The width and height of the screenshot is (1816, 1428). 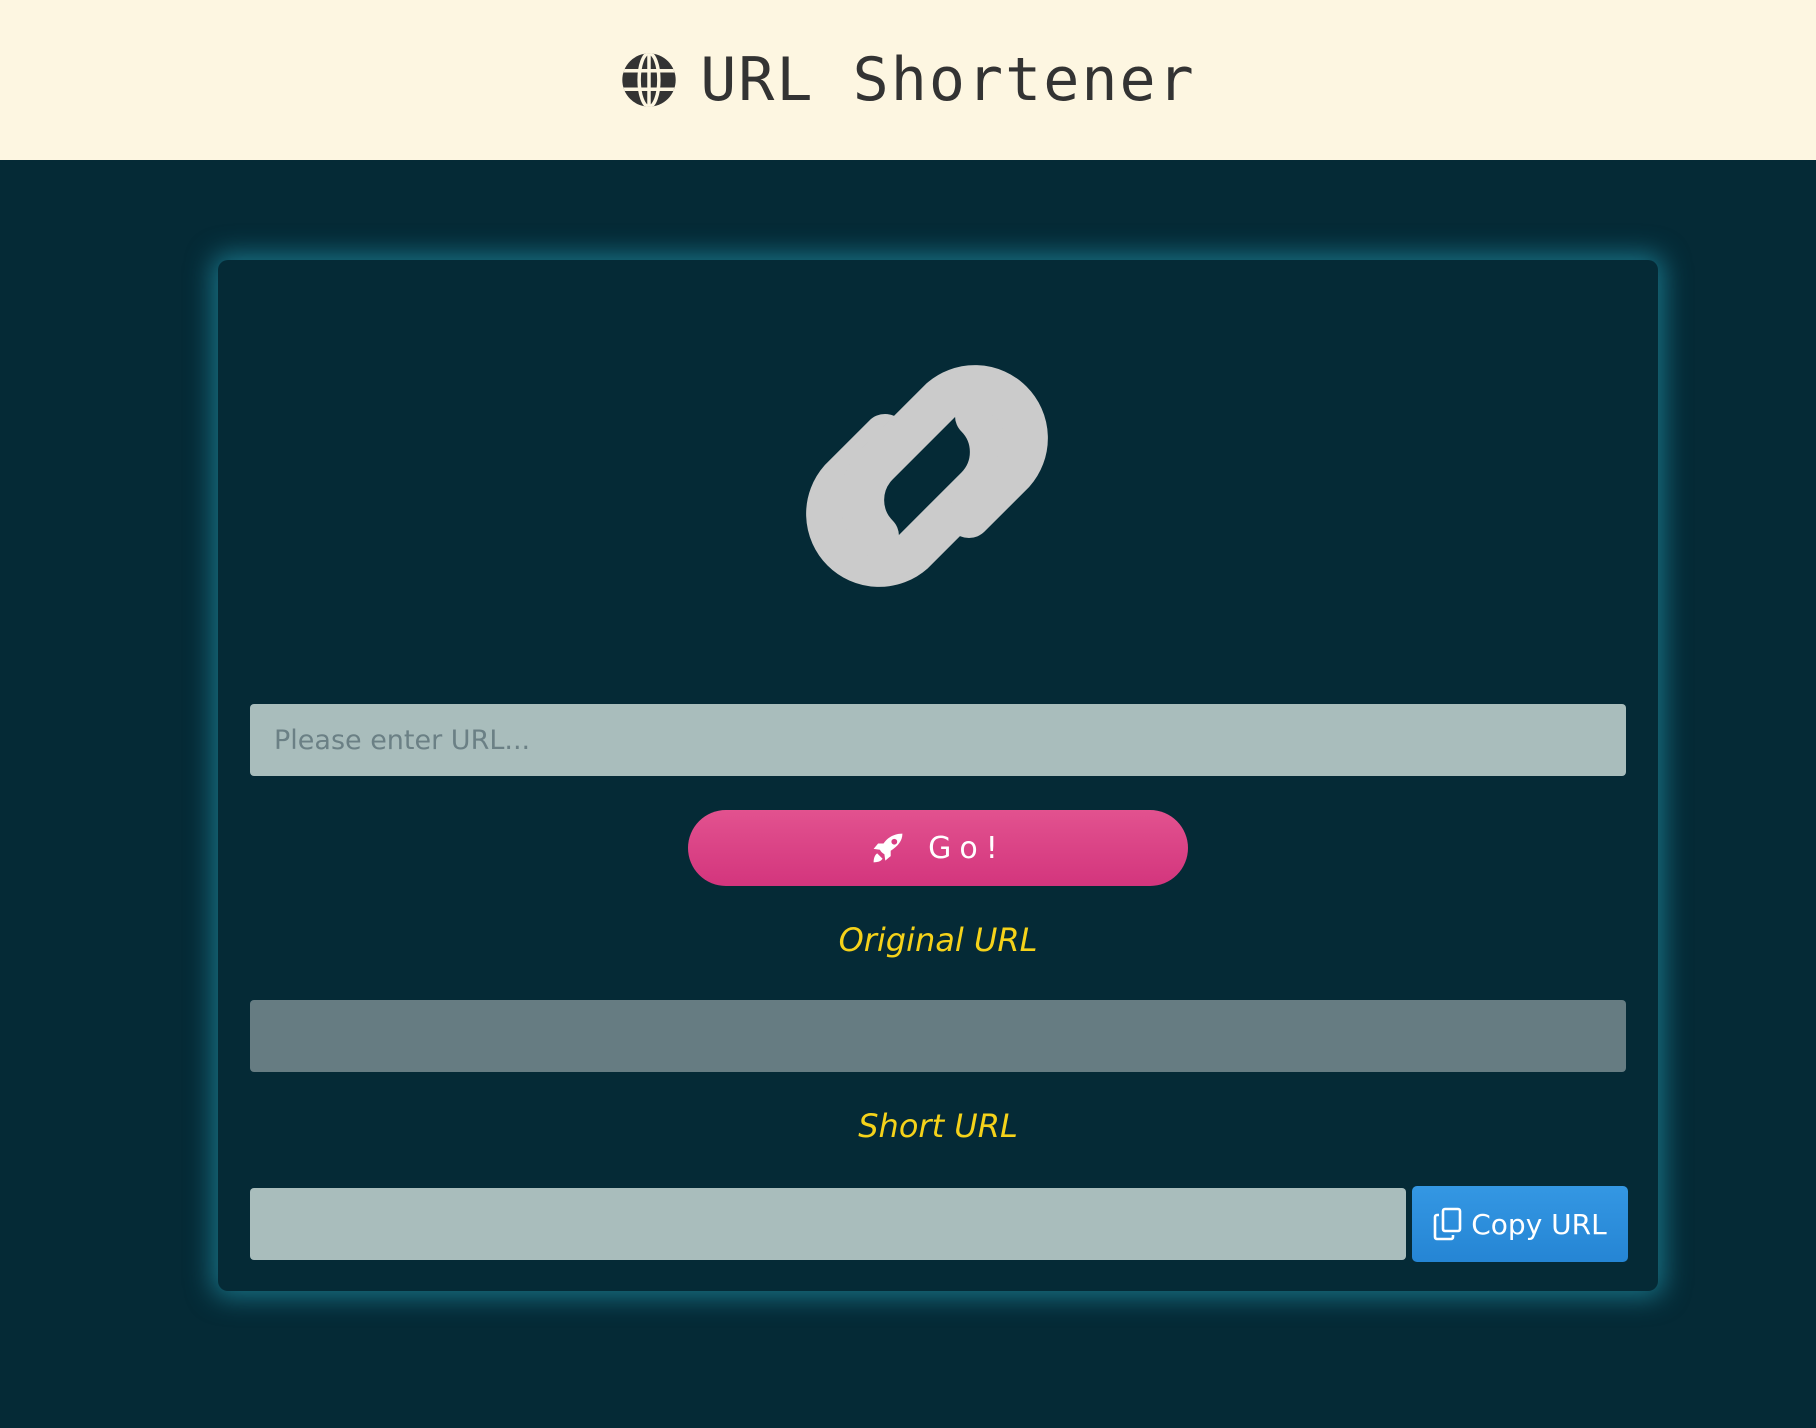 I want to click on go-button-label: Go!, so click(x=967, y=848).